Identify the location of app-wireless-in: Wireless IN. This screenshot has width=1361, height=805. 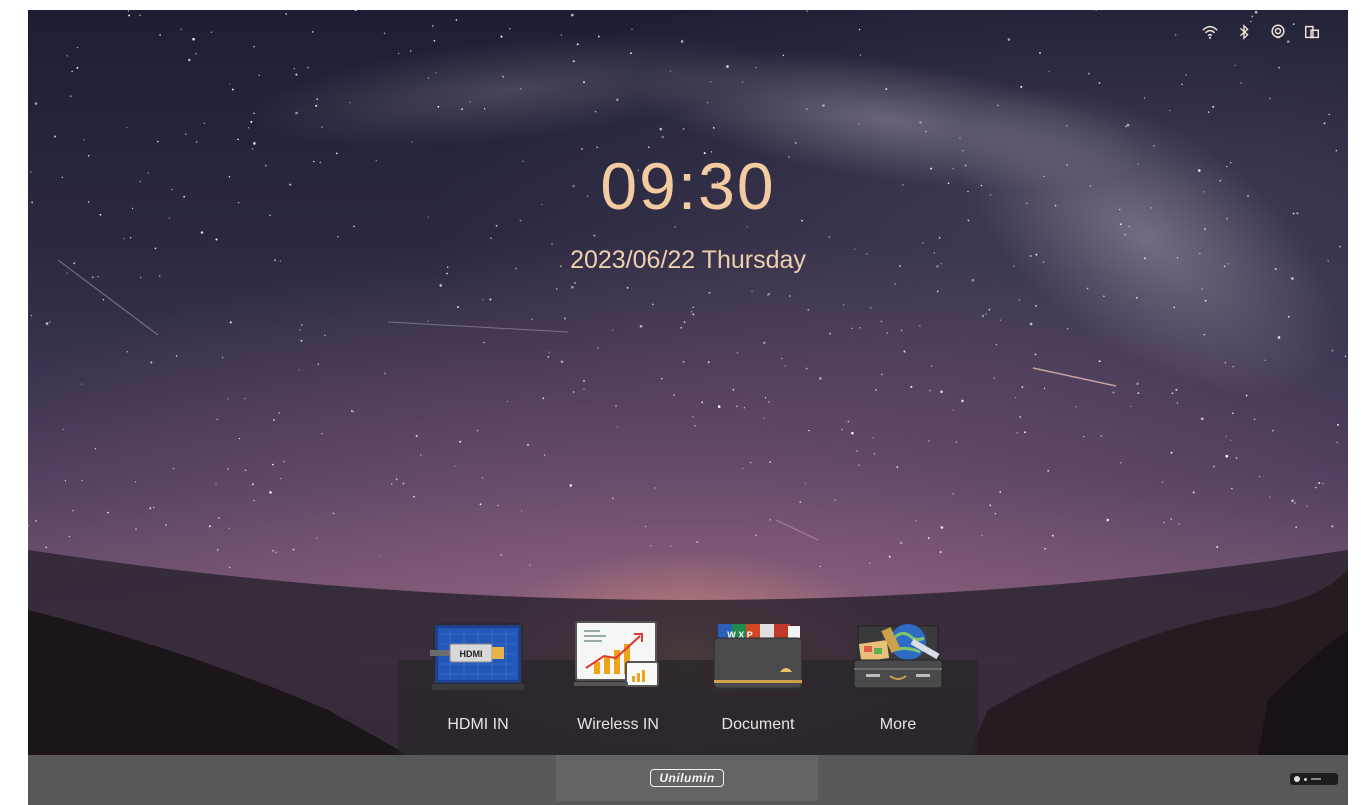
(618, 687).